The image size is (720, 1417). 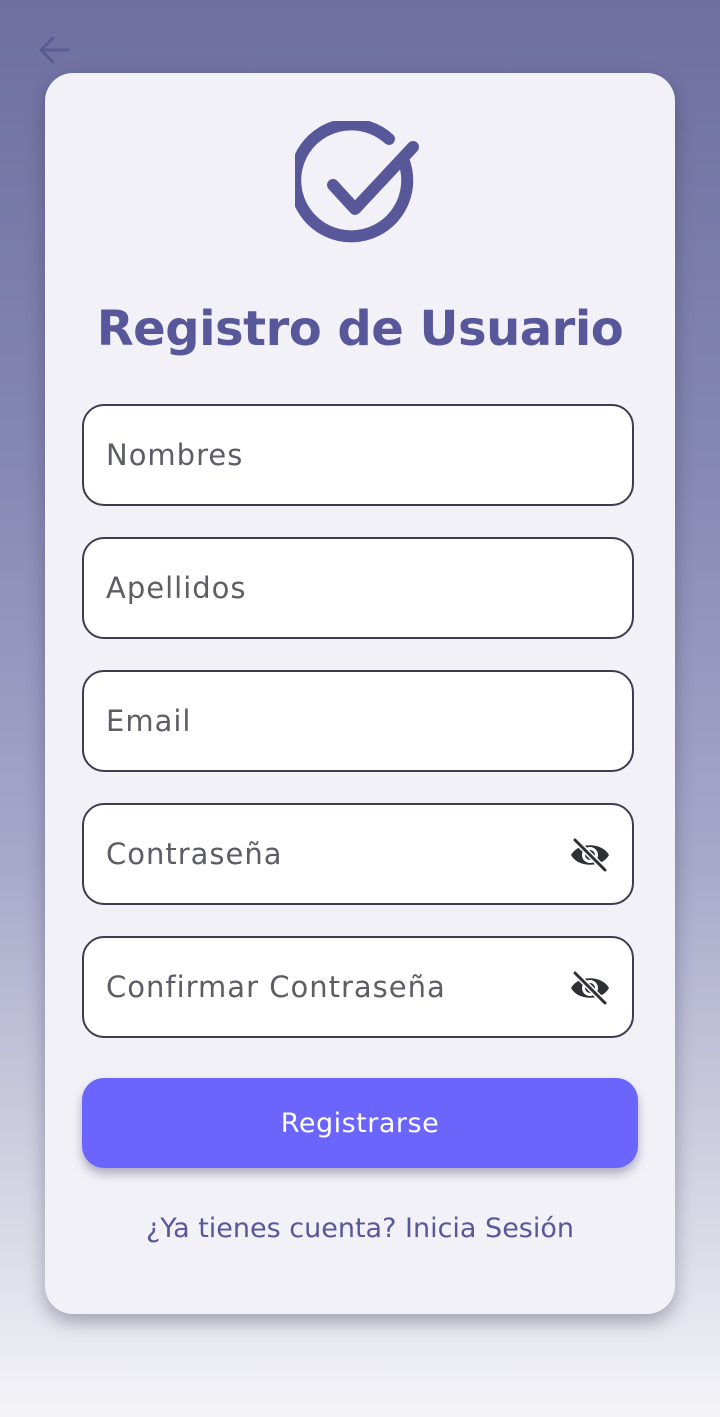 I want to click on confirm-password-placeholder: Confirmar Contraseña, so click(x=276, y=987).